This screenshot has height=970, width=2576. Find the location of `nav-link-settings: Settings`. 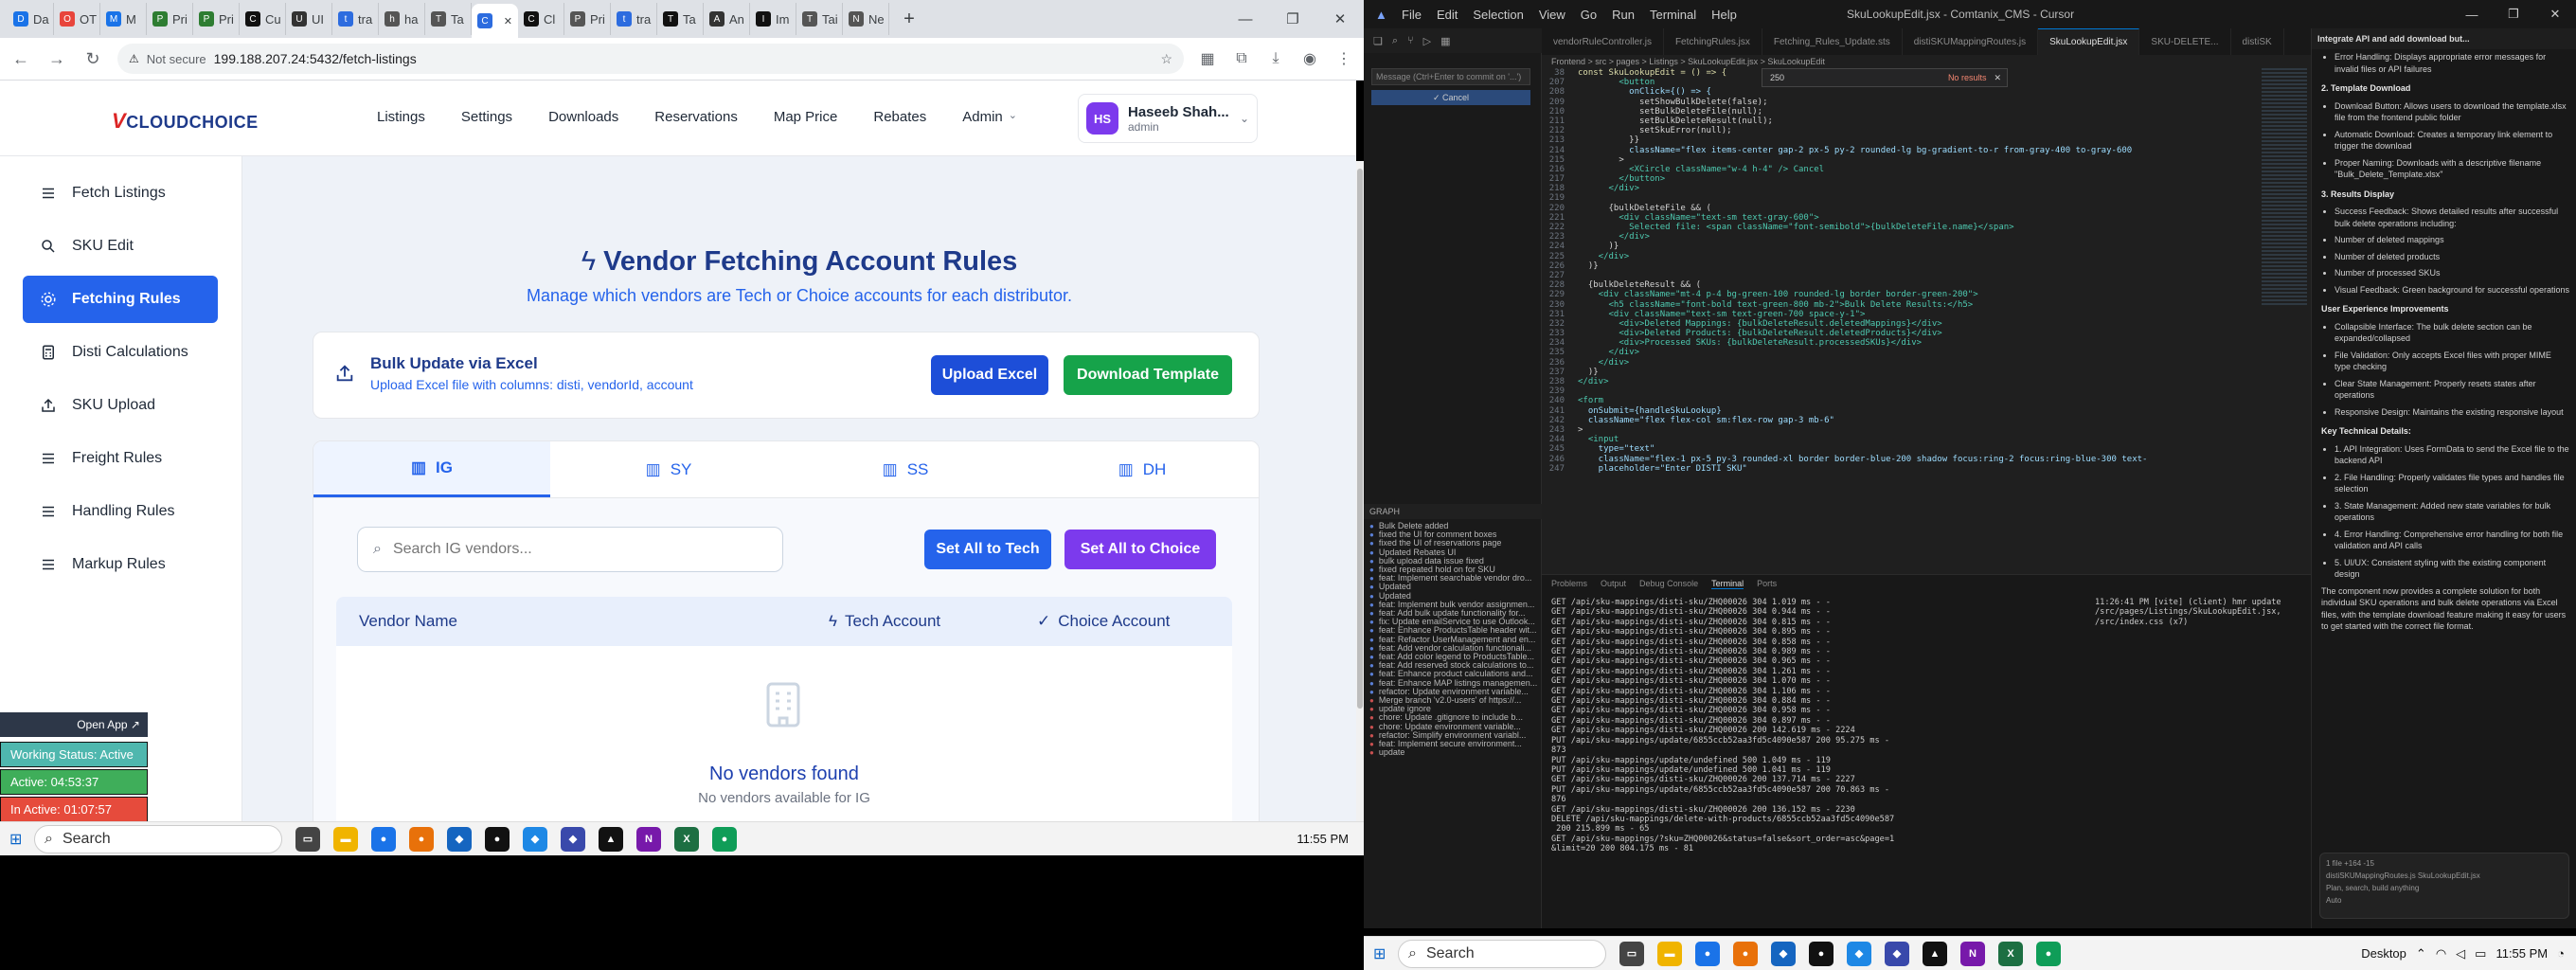

nav-link-settings: Settings is located at coordinates (486, 117).